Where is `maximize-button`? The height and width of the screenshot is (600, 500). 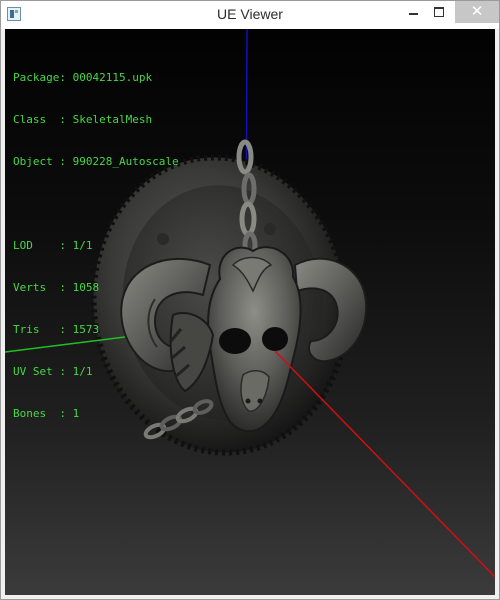
maximize-button is located at coordinates (439, 12).